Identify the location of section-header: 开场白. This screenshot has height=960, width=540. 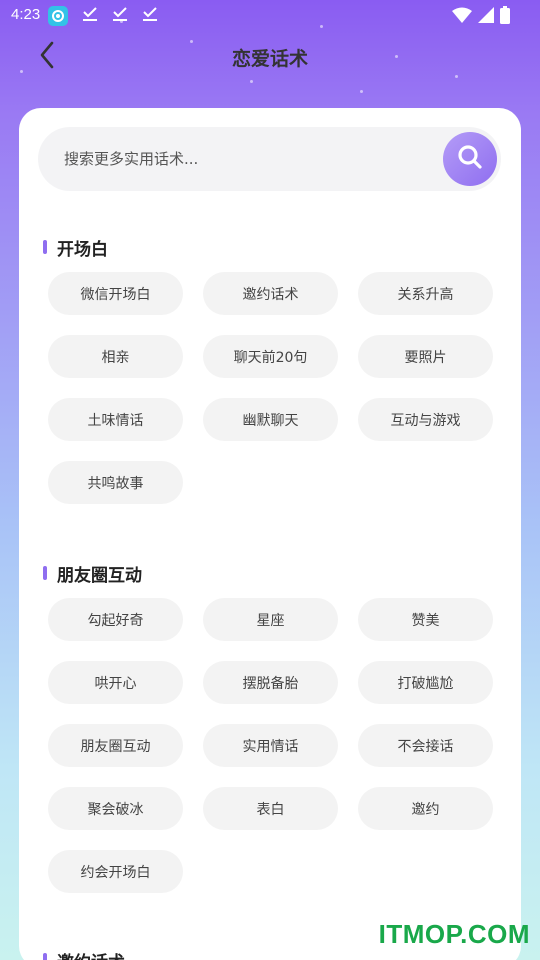
(75, 247).